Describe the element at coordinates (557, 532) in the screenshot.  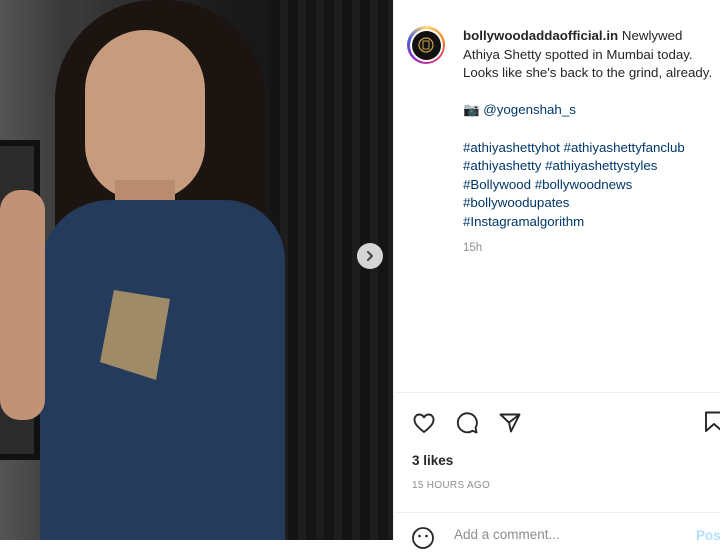
I see `comment-bar: Post` at that location.